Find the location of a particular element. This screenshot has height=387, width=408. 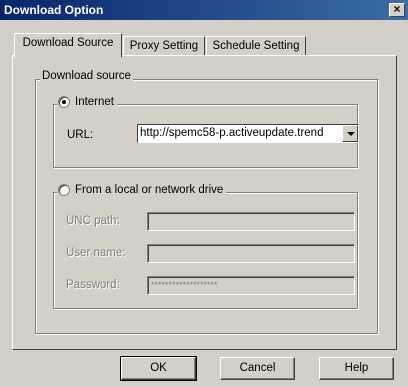

unc-path-input is located at coordinates (251, 221).